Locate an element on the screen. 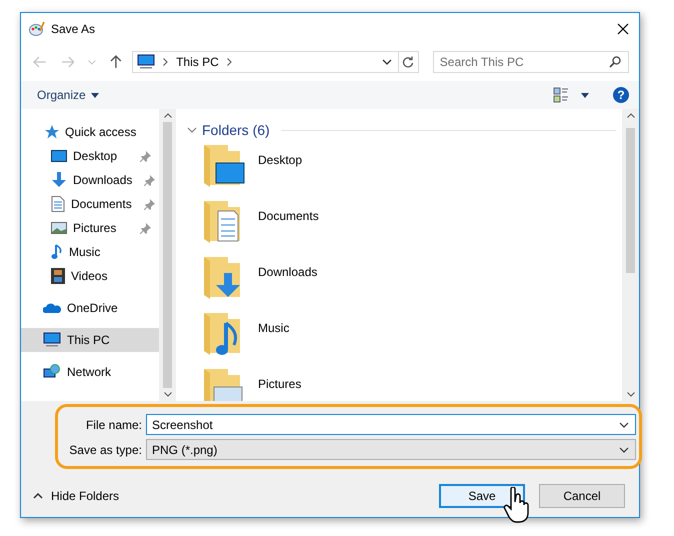  breadcrumb-item: This PC is located at coordinates (197, 62).